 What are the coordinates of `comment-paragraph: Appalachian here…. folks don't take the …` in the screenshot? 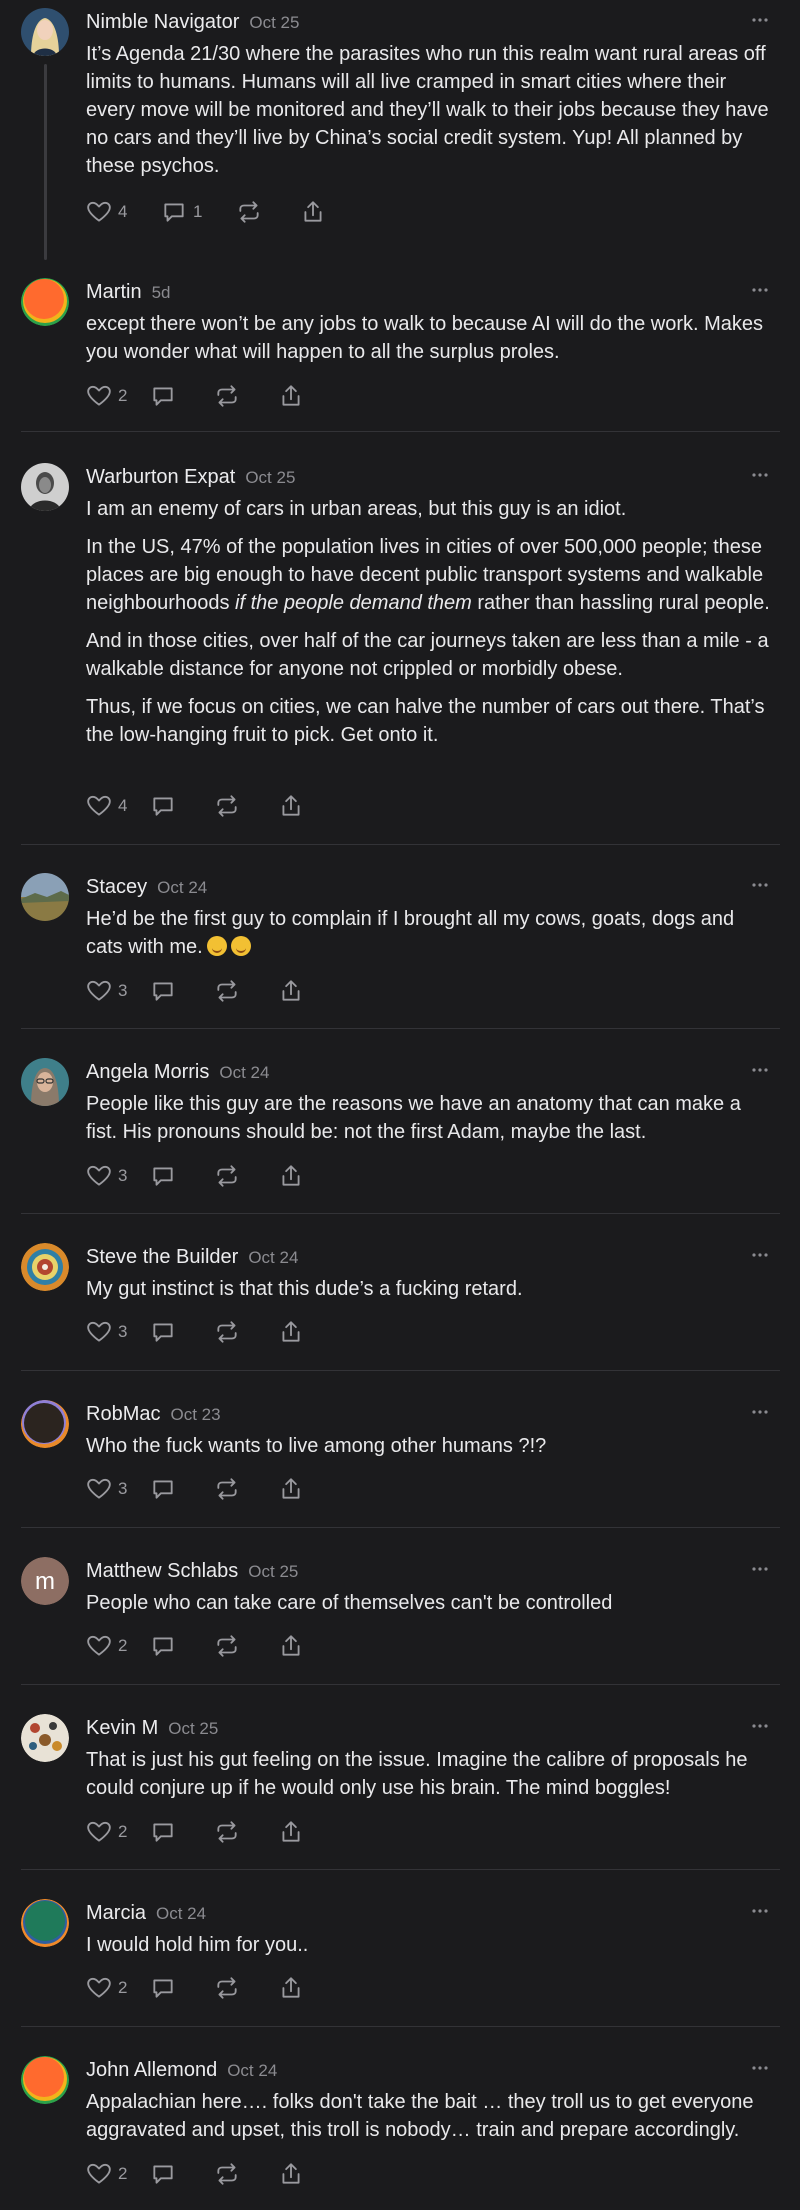 It's located at (420, 2116).